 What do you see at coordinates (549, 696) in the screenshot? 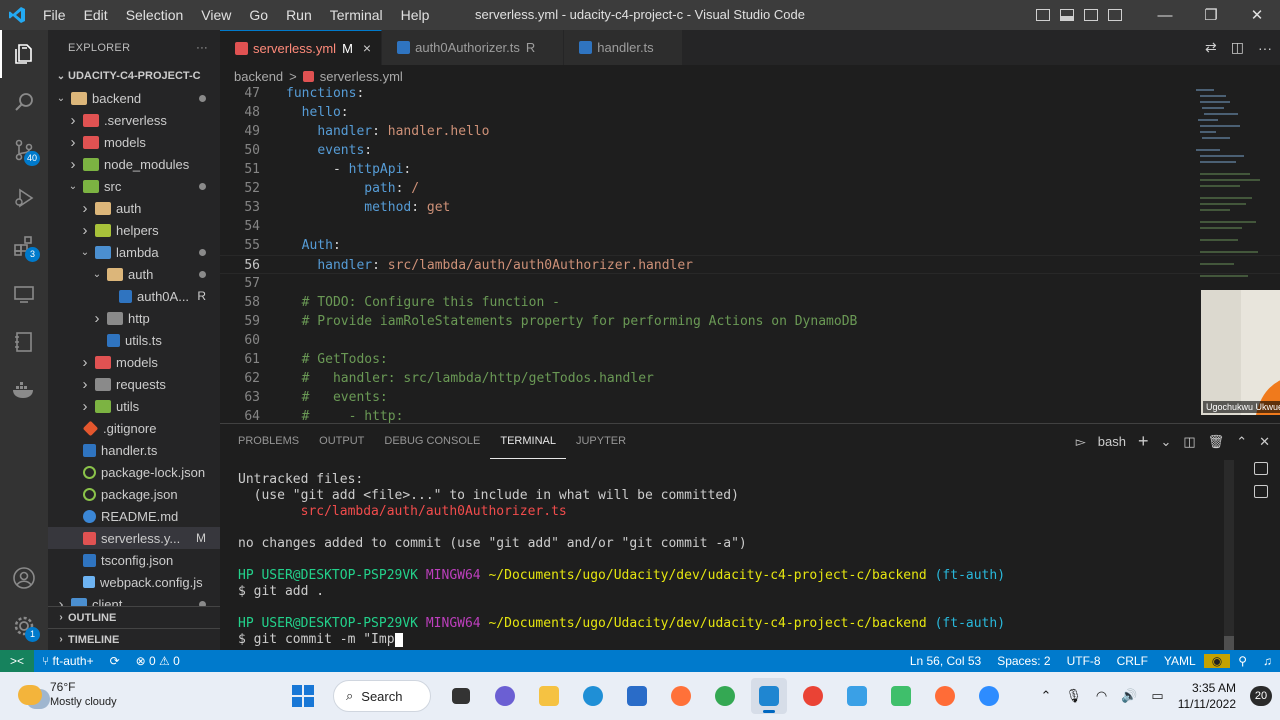
I see `file-explorer-icon` at bounding box center [549, 696].